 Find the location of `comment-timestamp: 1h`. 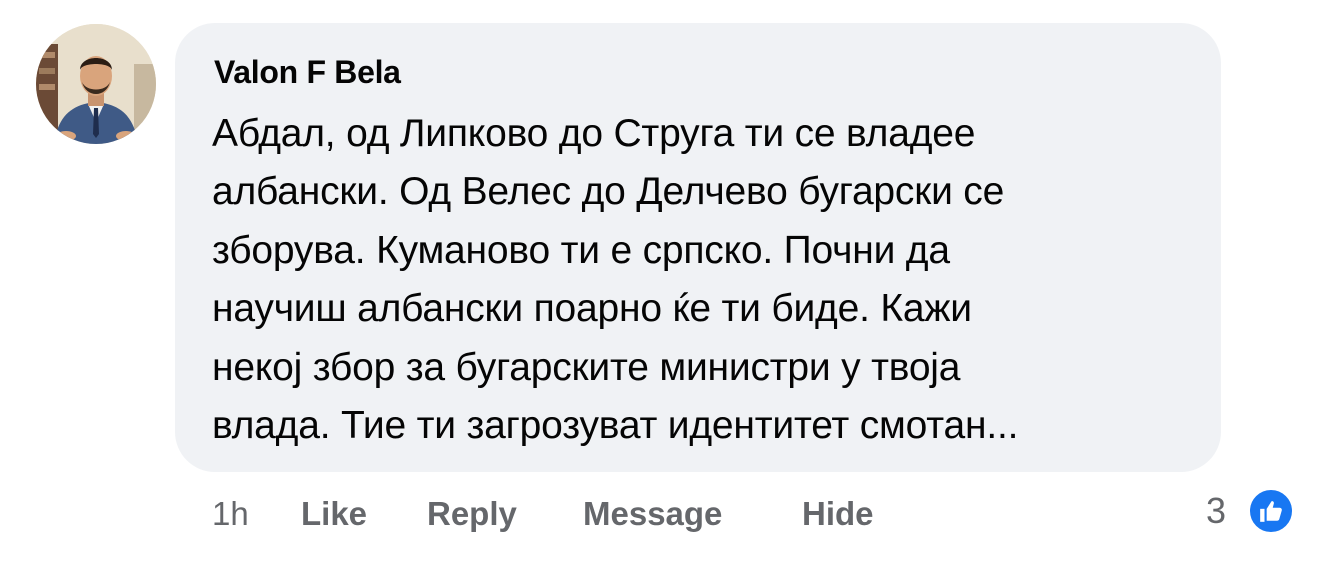

comment-timestamp: 1h is located at coordinates (230, 514).